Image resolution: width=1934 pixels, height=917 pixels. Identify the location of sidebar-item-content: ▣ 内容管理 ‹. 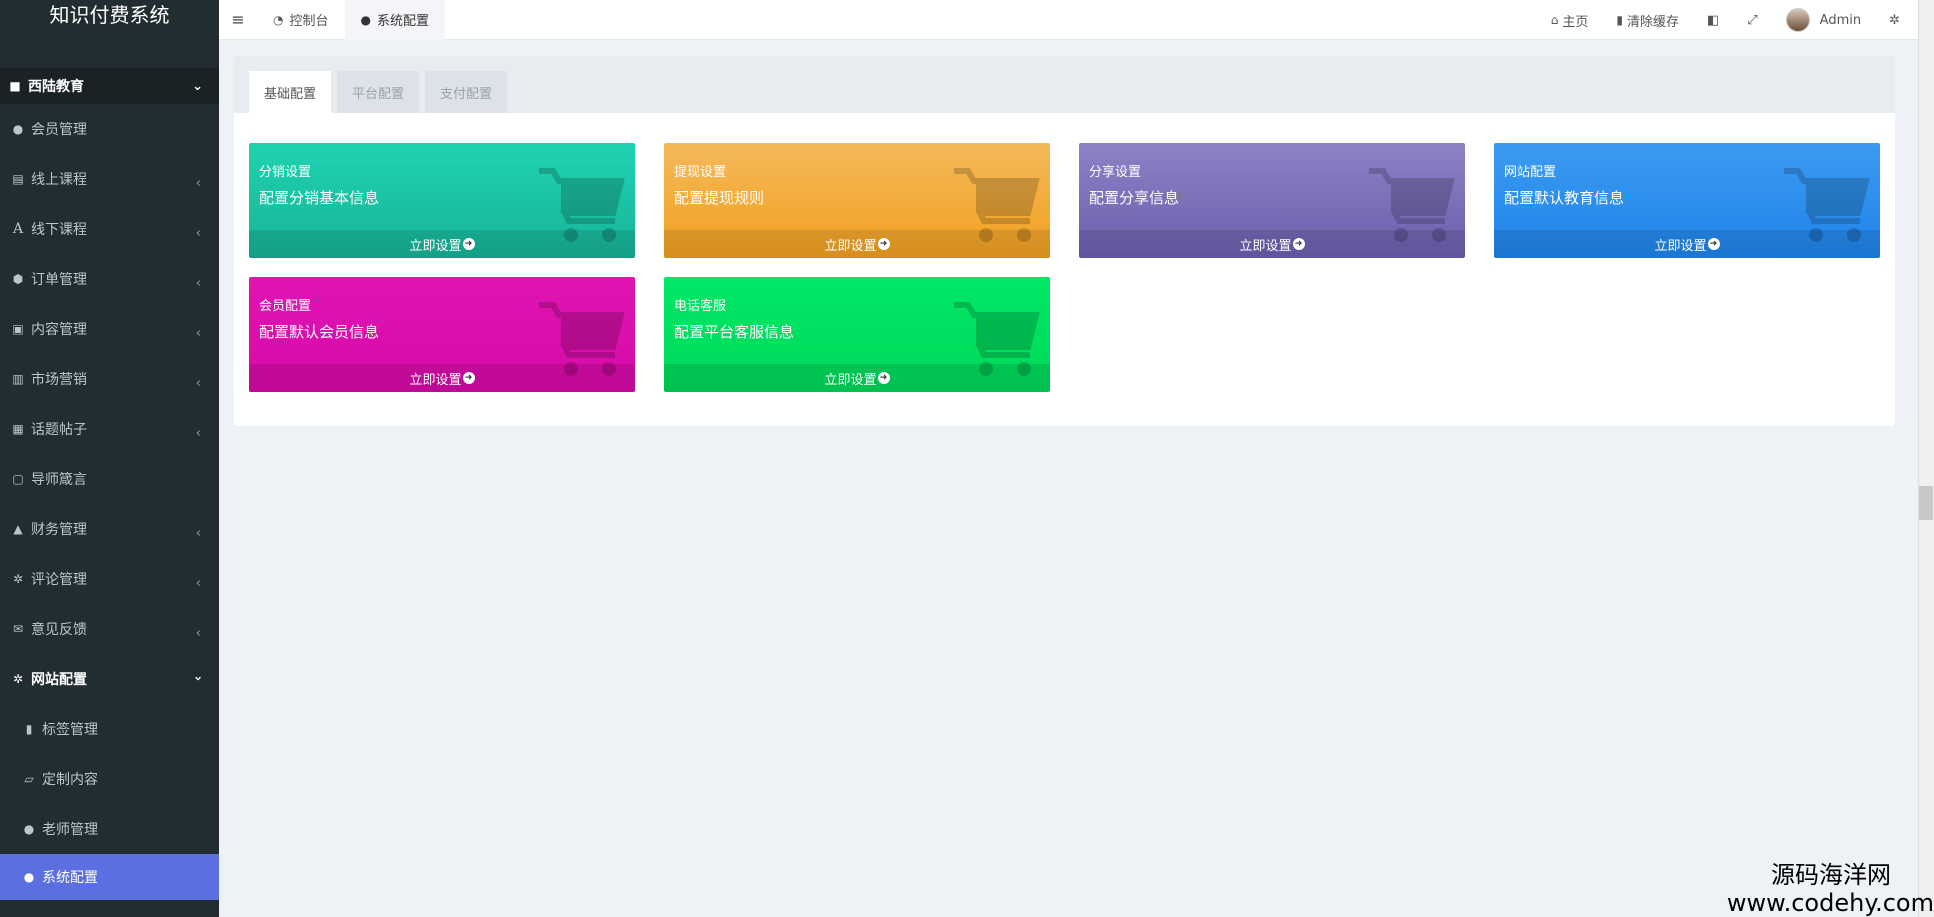
(109, 329).